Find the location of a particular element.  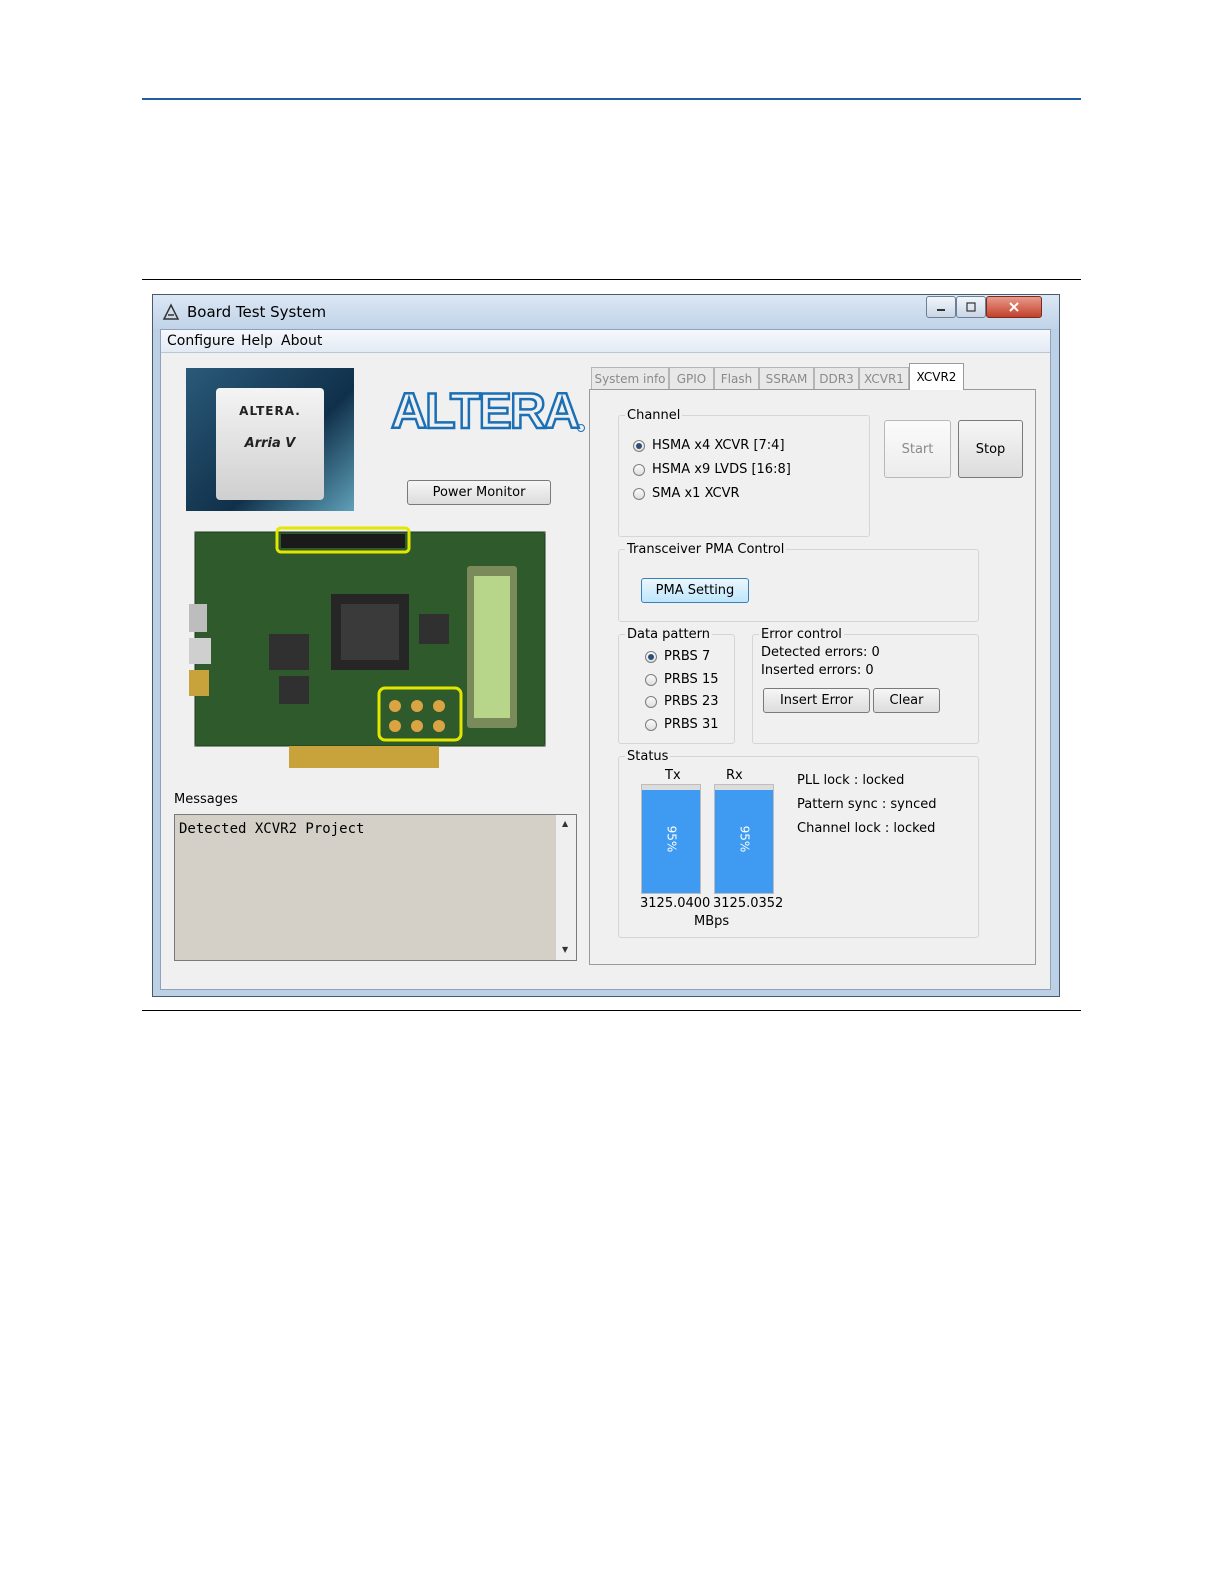

tab-gpio: GPIO is located at coordinates (691, 378).